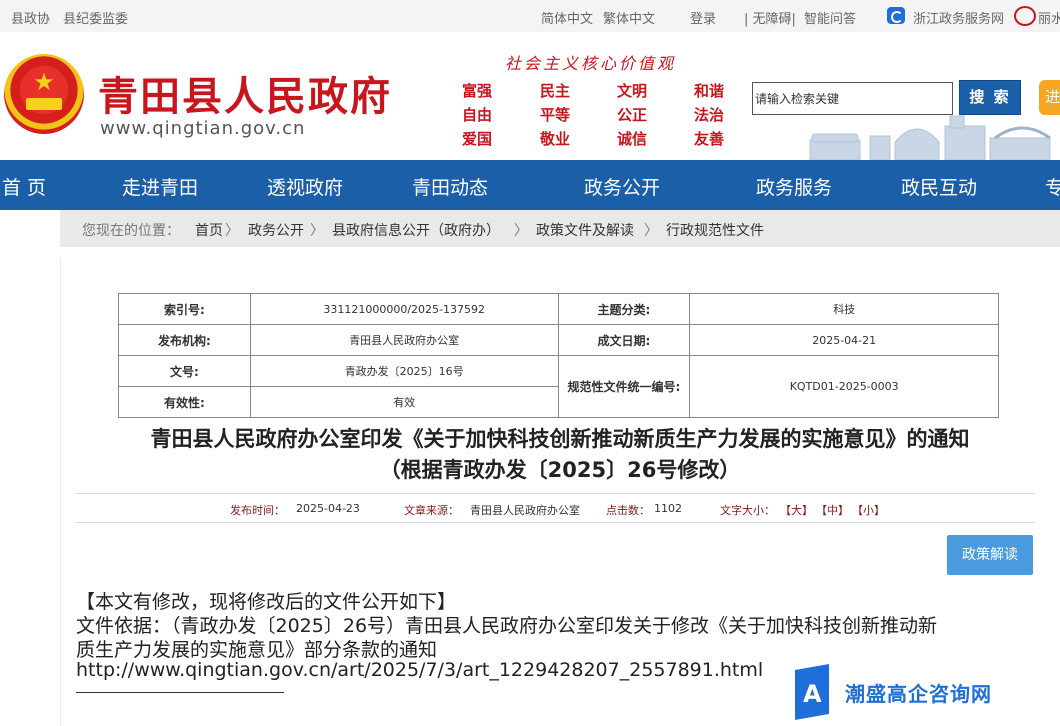 This screenshot has height=726, width=1060. Describe the element at coordinates (404, 402) in the screenshot. I see `validity-value: 有效` at that location.